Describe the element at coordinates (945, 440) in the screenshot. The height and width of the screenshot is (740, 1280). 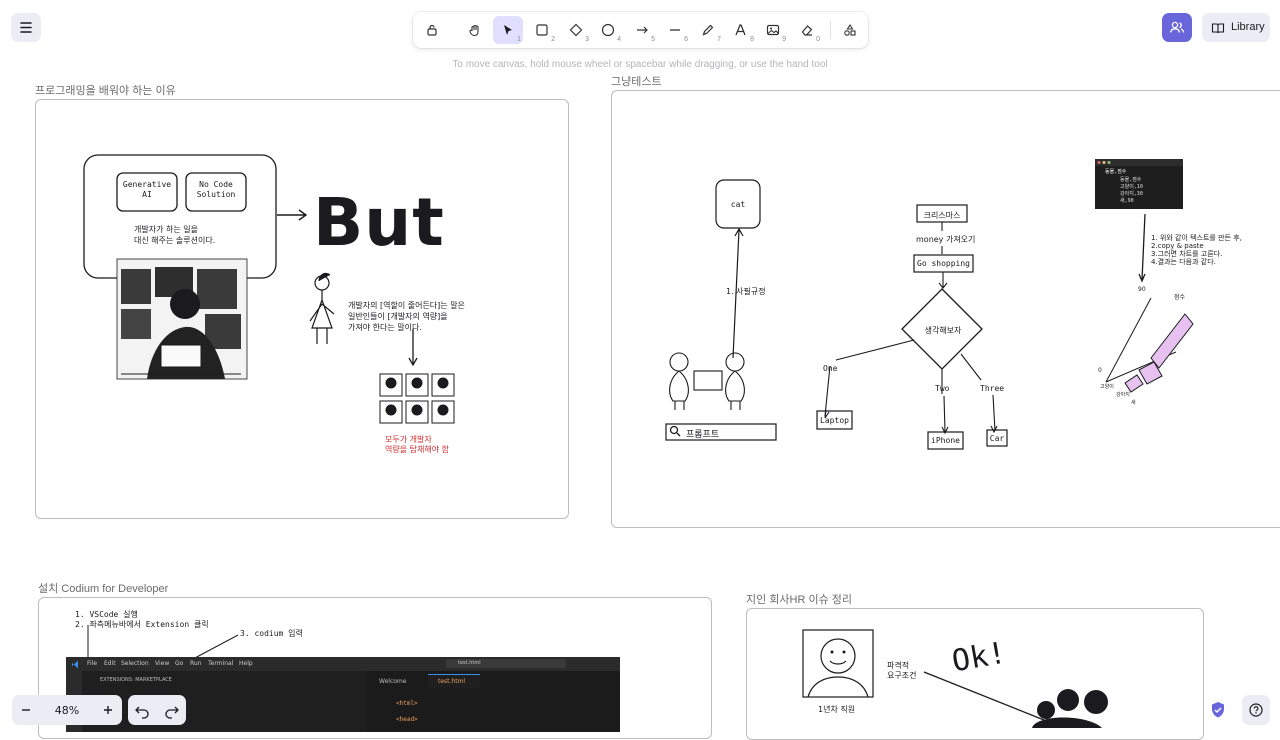
I see `iphone-label: iPhone` at that location.